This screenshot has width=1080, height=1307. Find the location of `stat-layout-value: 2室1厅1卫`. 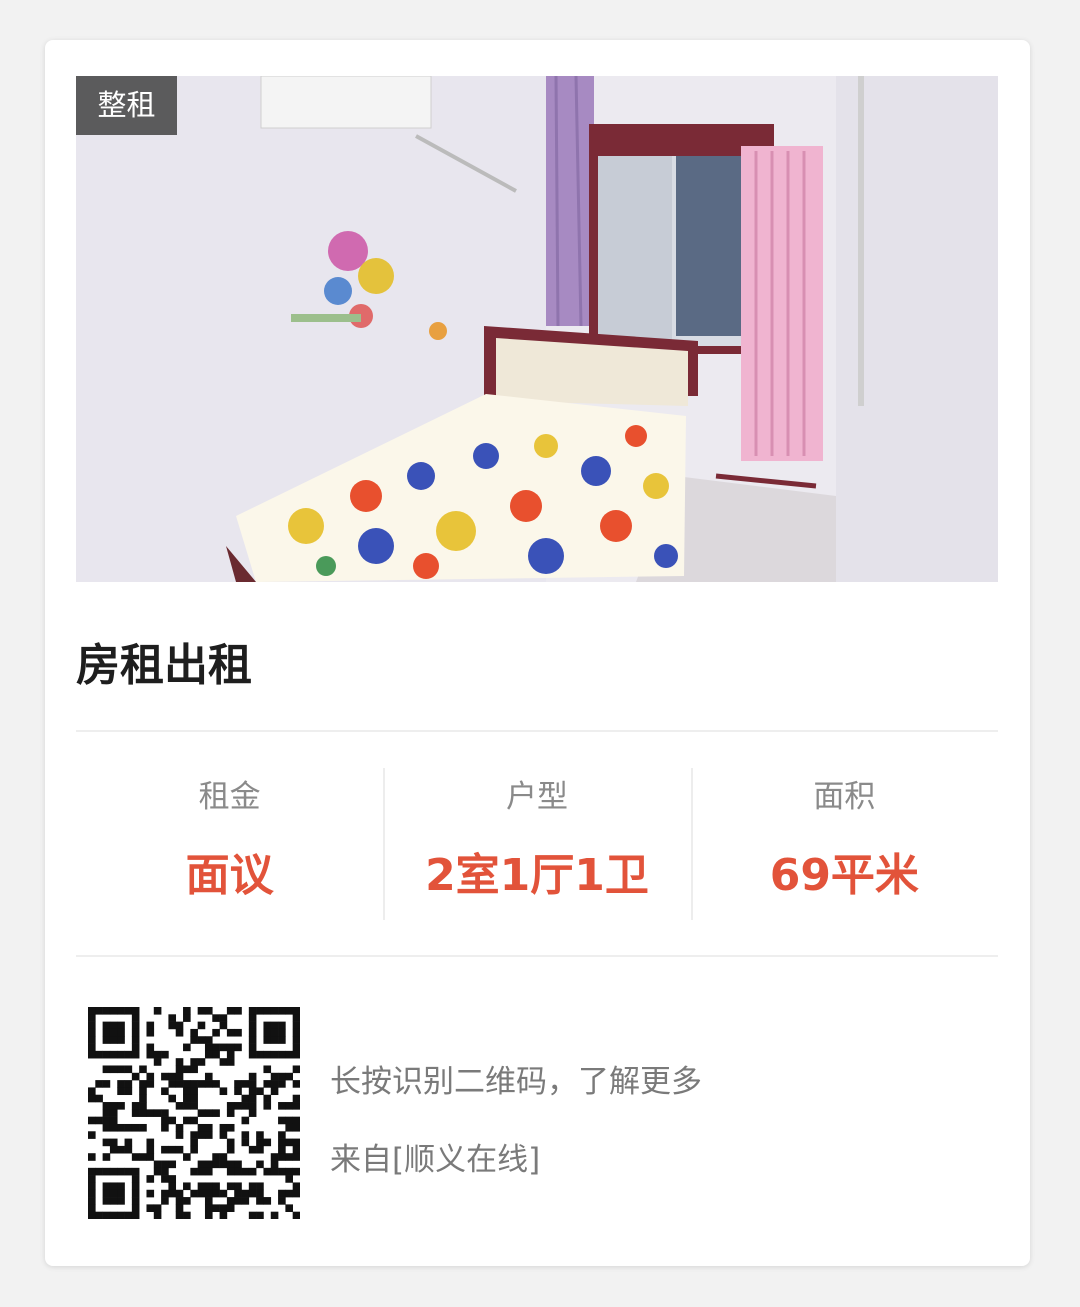

stat-layout-value: 2室1厅1卫 is located at coordinates (537, 875).